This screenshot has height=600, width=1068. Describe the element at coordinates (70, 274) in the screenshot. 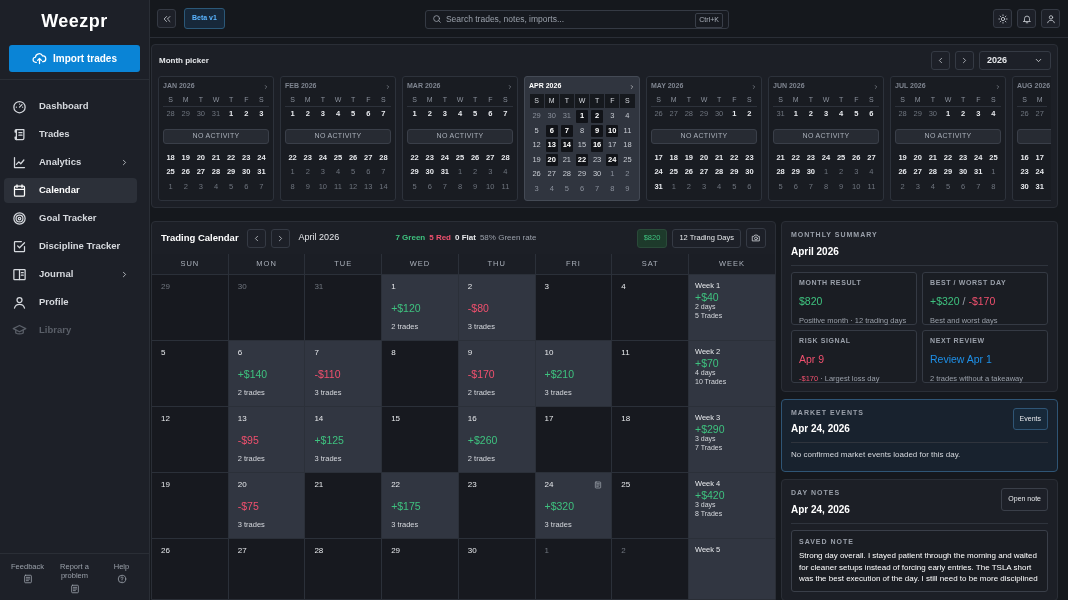

I see `sidebar-item: Journal` at that location.